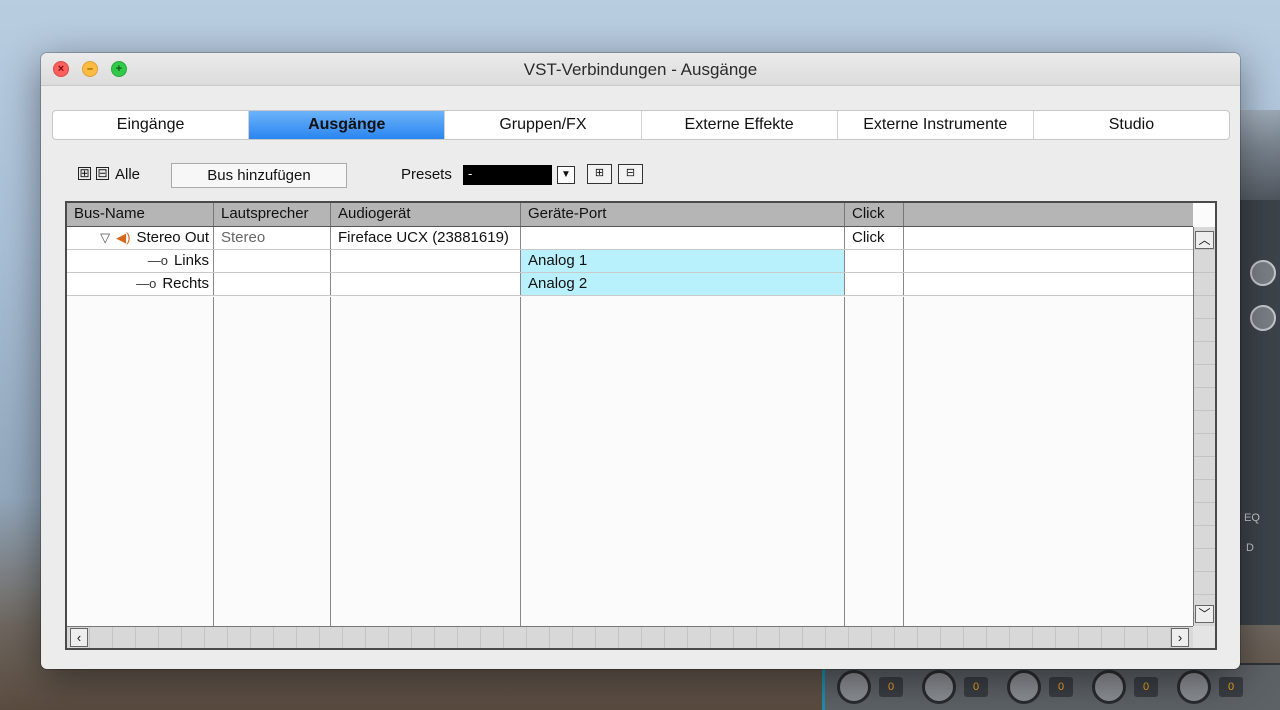  What do you see at coordinates (630, 174) in the screenshot?
I see `remove-preset-icon: ⊟` at bounding box center [630, 174].